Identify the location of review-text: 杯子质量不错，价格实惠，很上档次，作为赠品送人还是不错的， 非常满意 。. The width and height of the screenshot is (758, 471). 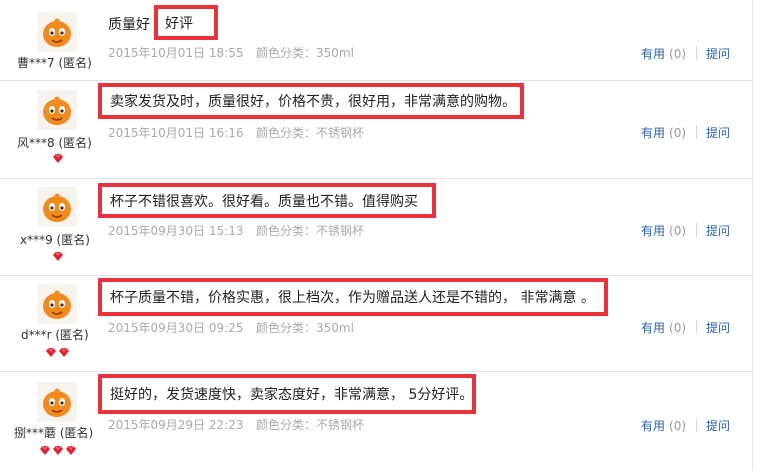
(352, 298).